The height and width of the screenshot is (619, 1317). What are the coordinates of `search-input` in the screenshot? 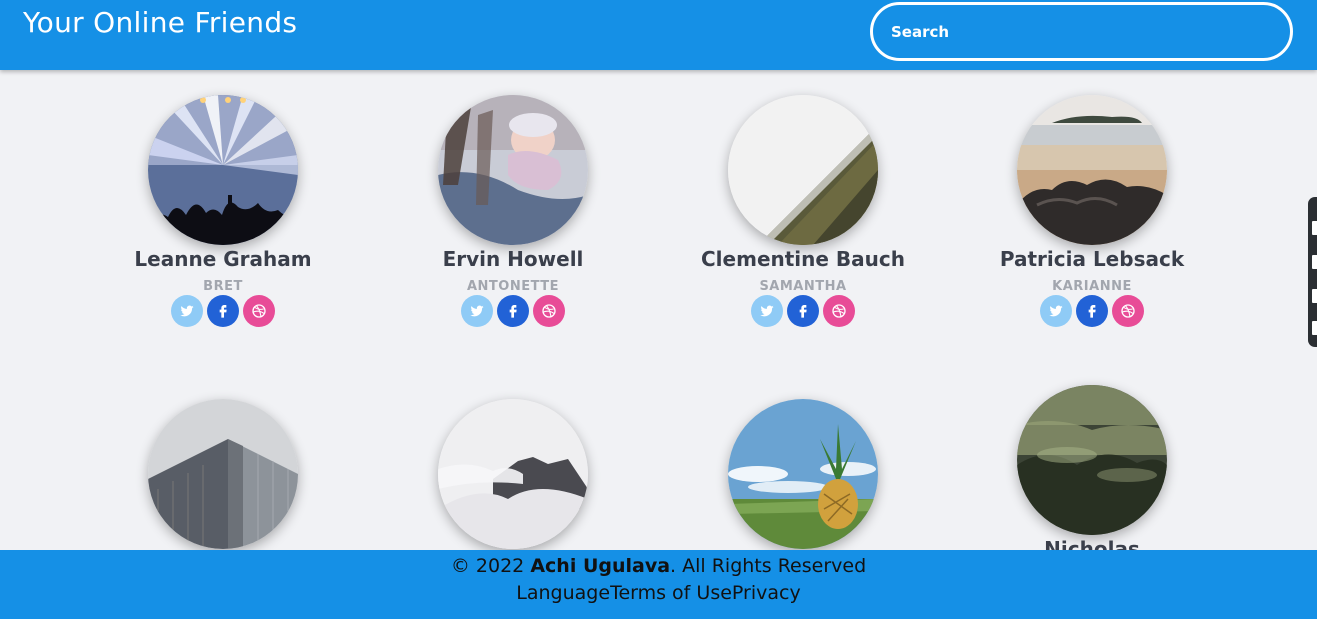 It's located at (1081, 31).